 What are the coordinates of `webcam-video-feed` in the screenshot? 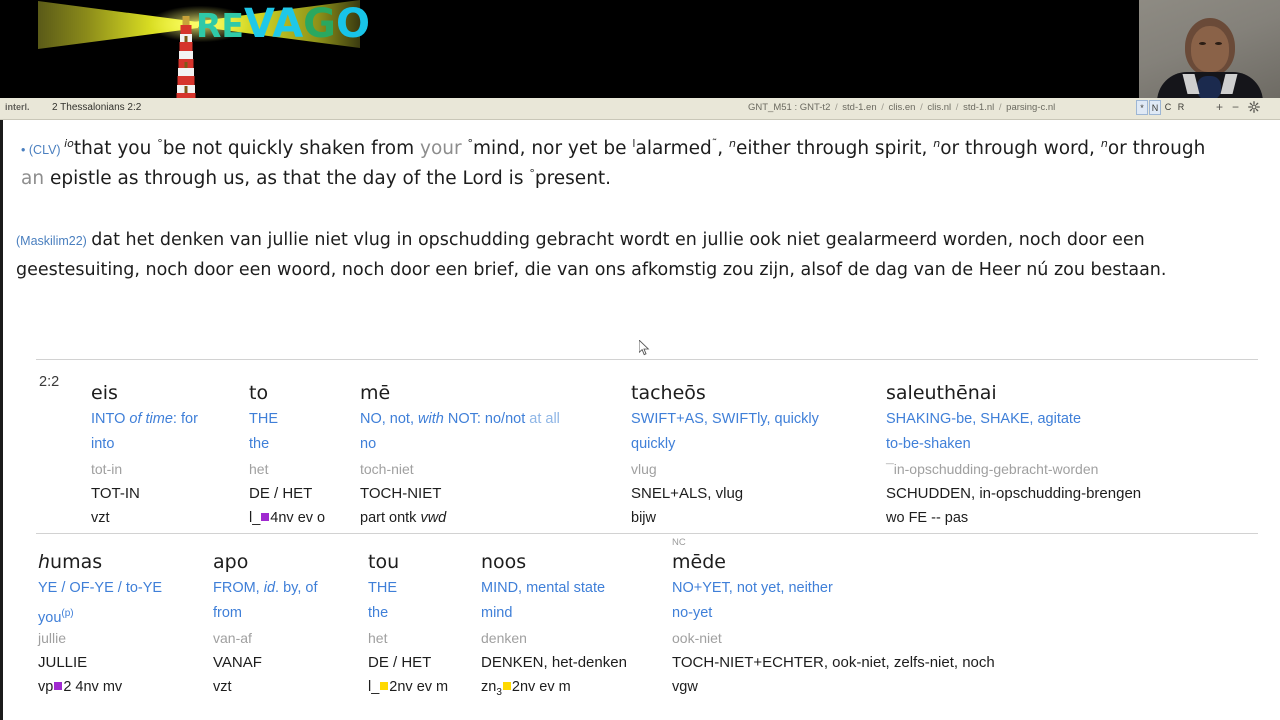 It's located at (1209, 49).